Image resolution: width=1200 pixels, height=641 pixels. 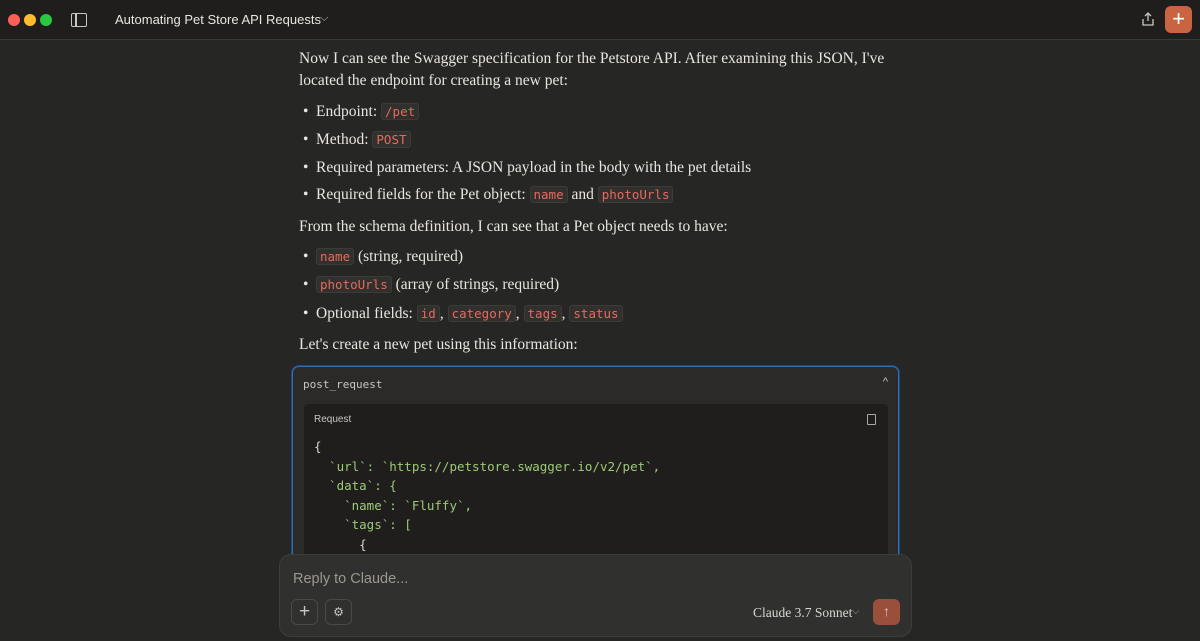 What do you see at coordinates (600, 20) in the screenshot?
I see `title-bar: Automating Pet Store API Requests ⌵ +` at bounding box center [600, 20].